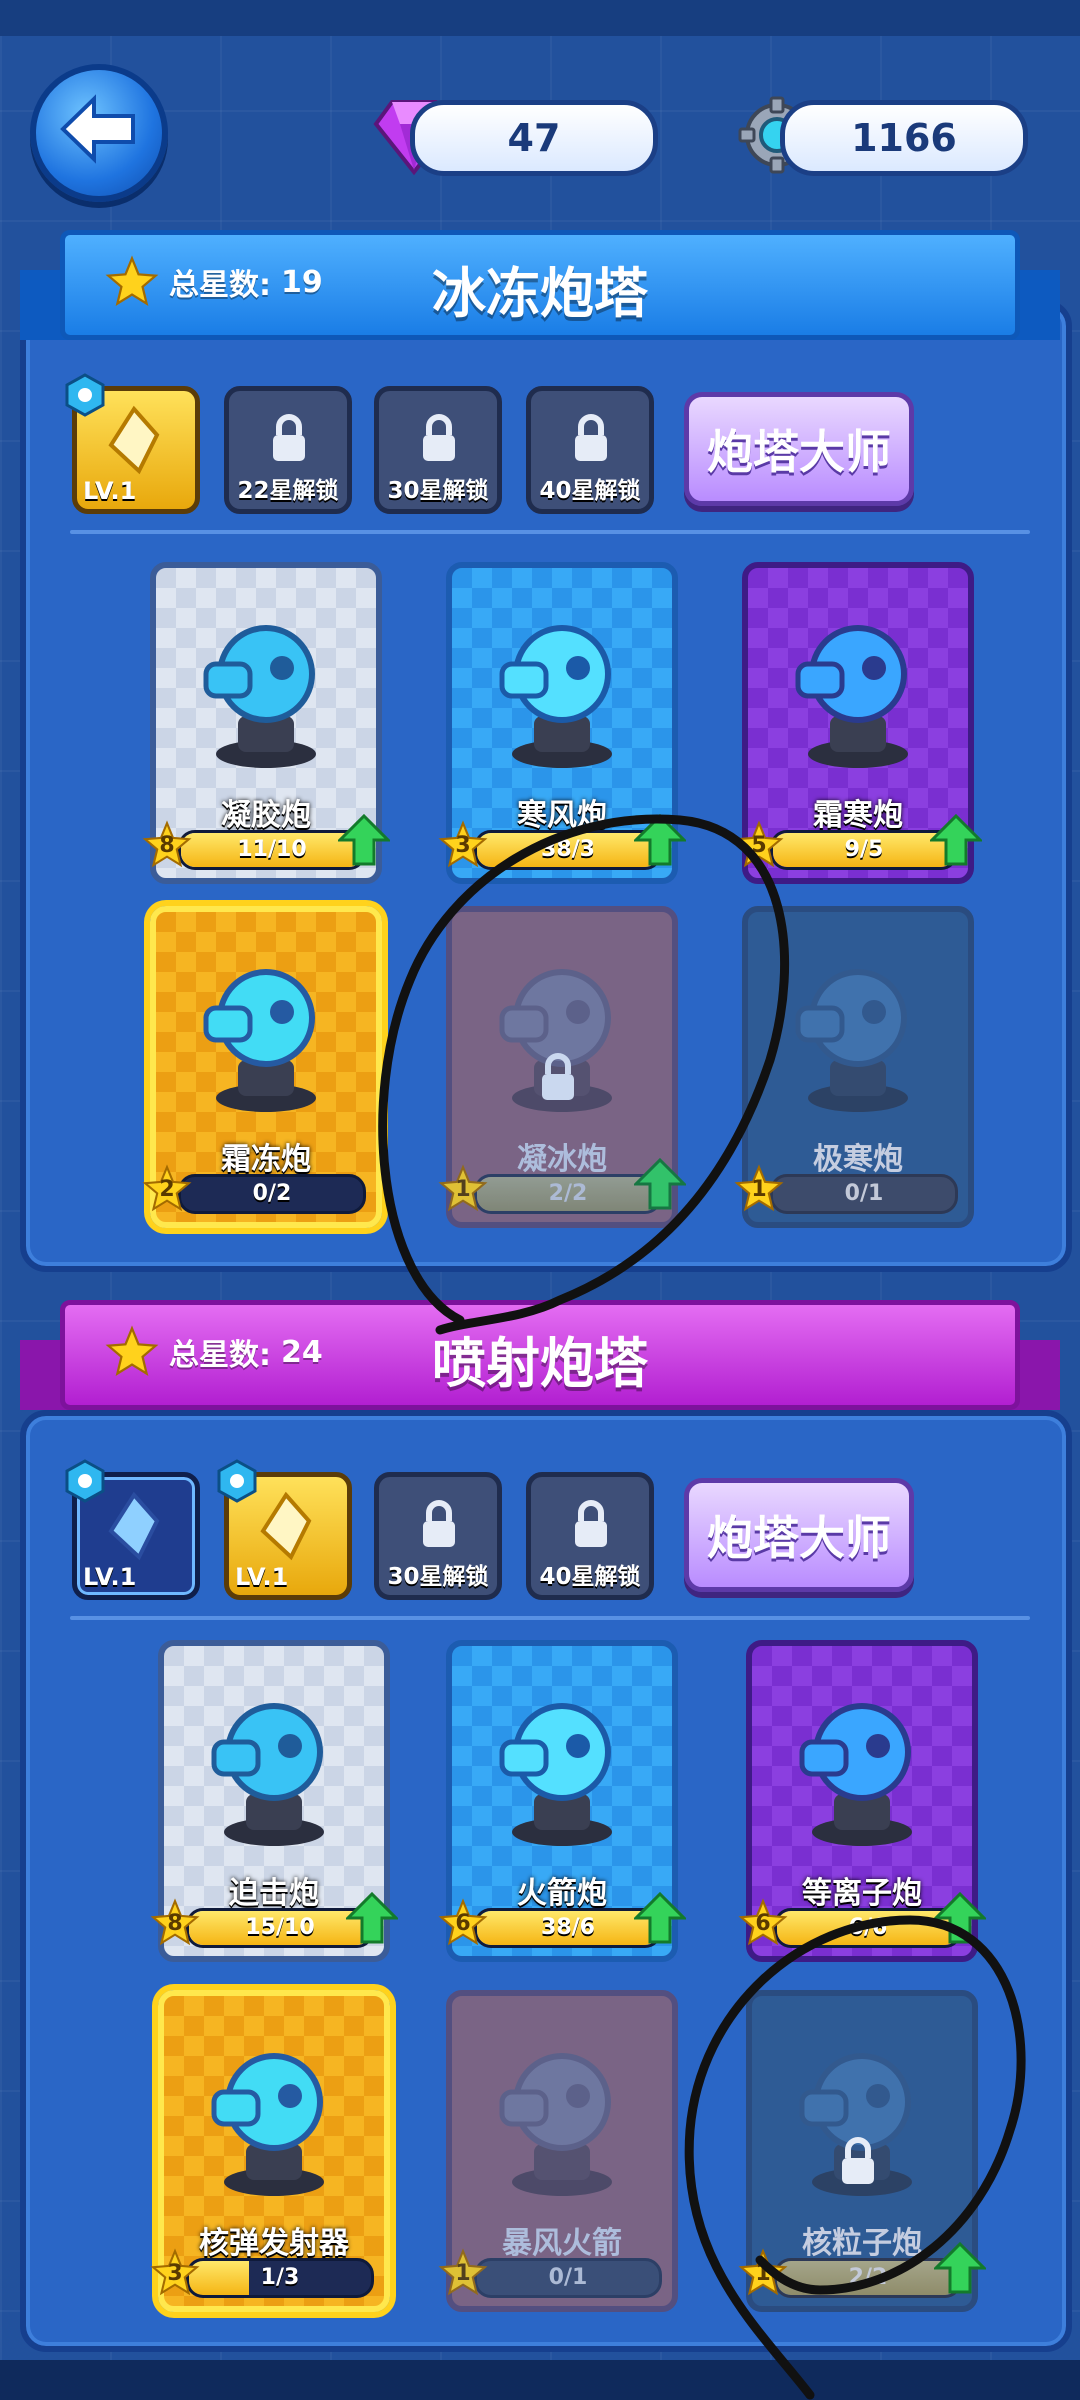 The height and width of the screenshot is (2400, 1080). I want to click on star-level-badge: 8, so click(167, 845).